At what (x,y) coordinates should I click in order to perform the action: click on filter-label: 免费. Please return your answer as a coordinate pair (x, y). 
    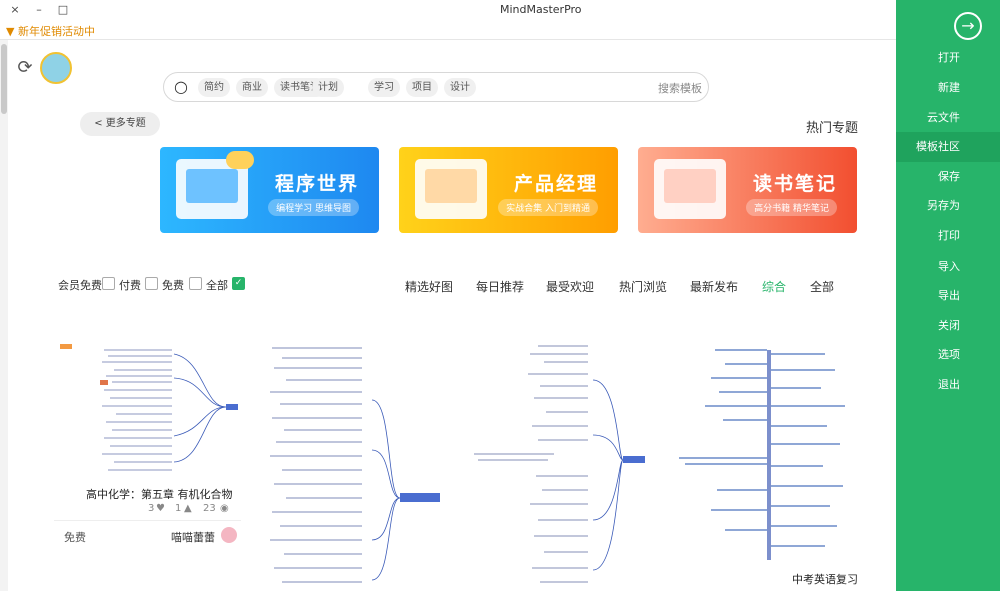
    Looking at the image, I should click on (173, 285).